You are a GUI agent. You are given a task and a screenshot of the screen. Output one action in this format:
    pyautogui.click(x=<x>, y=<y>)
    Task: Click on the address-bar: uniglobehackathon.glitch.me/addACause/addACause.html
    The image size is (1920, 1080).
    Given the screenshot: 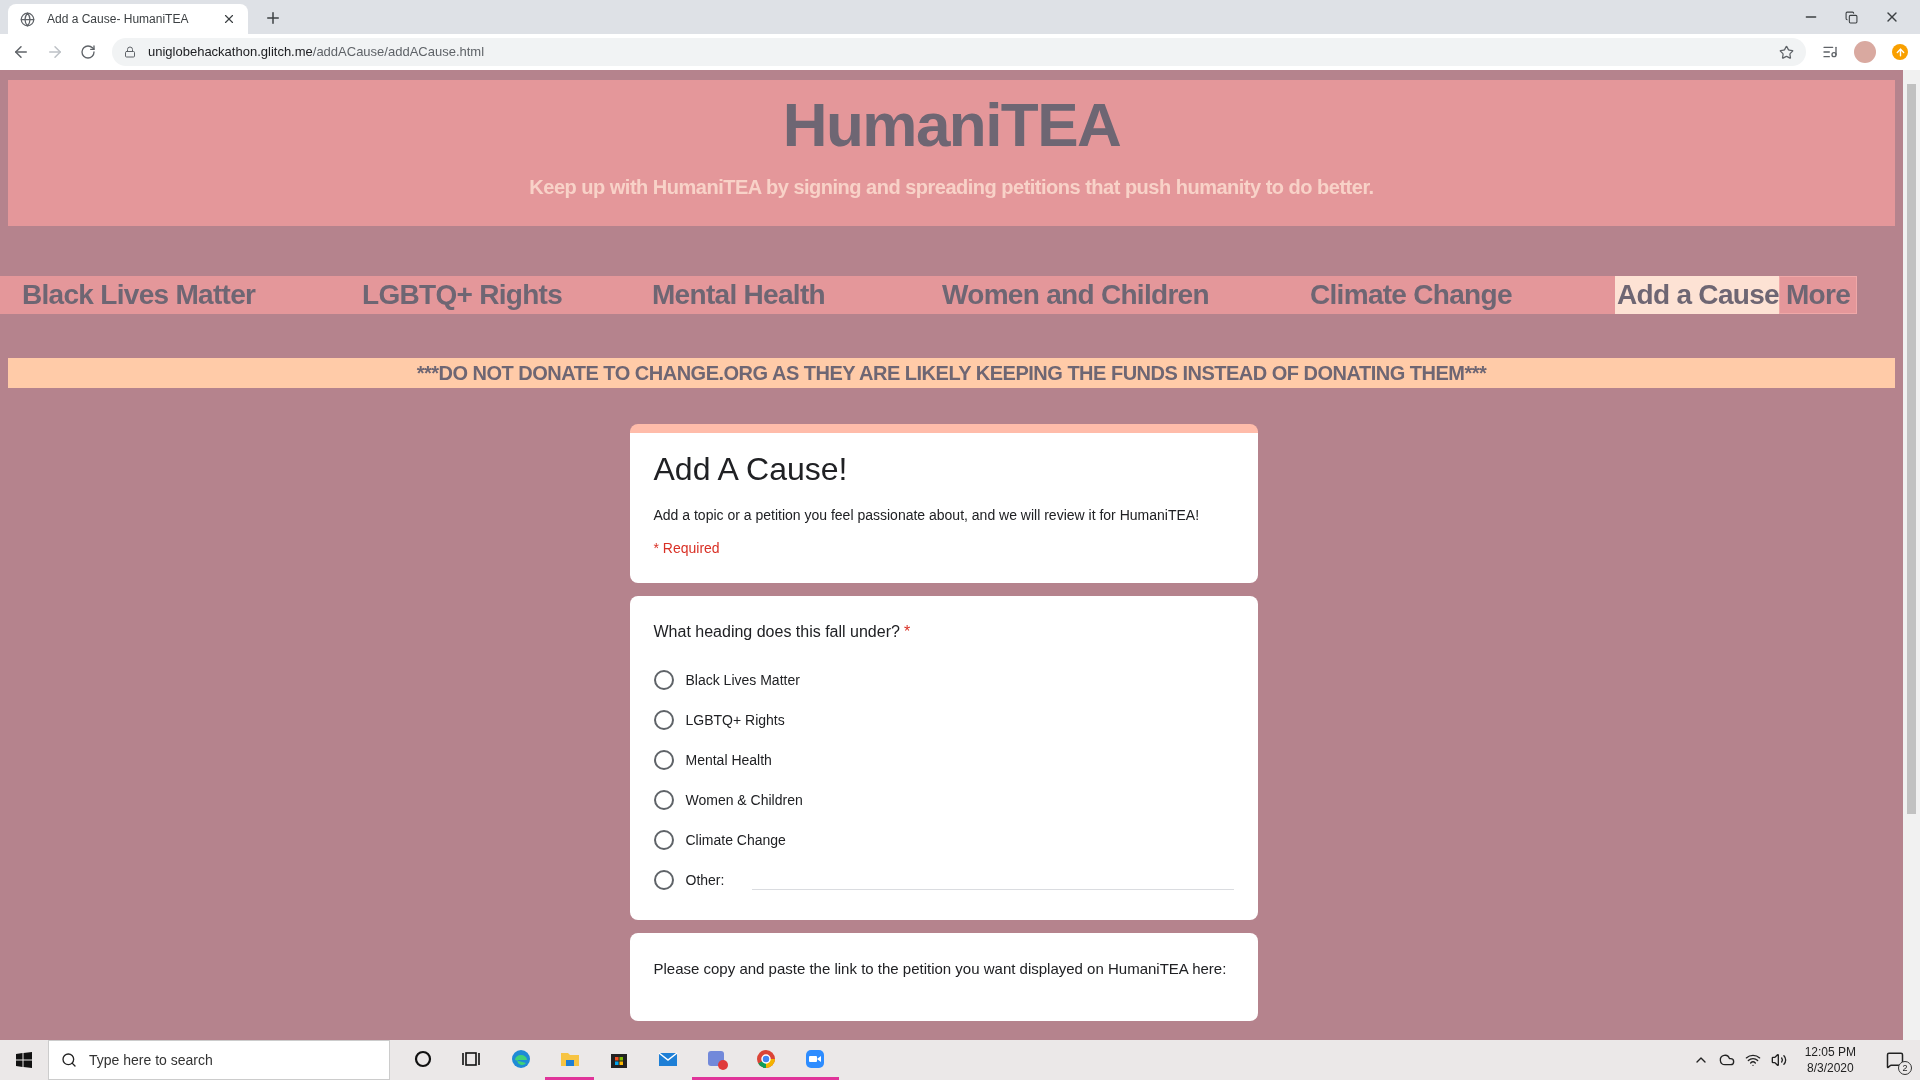 What is the action you would take?
    pyautogui.click(x=959, y=52)
    